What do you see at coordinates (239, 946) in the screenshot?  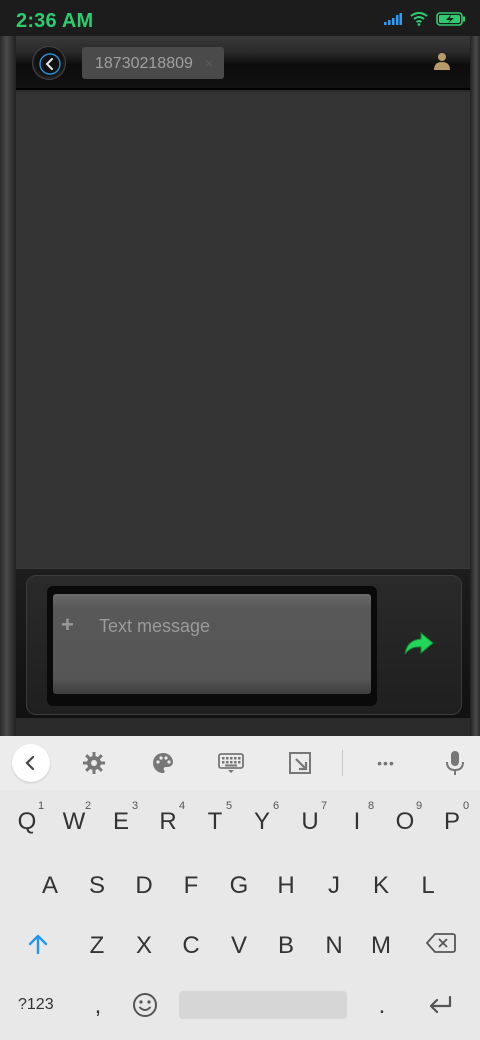 I see `key-v: V` at bounding box center [239, 946].